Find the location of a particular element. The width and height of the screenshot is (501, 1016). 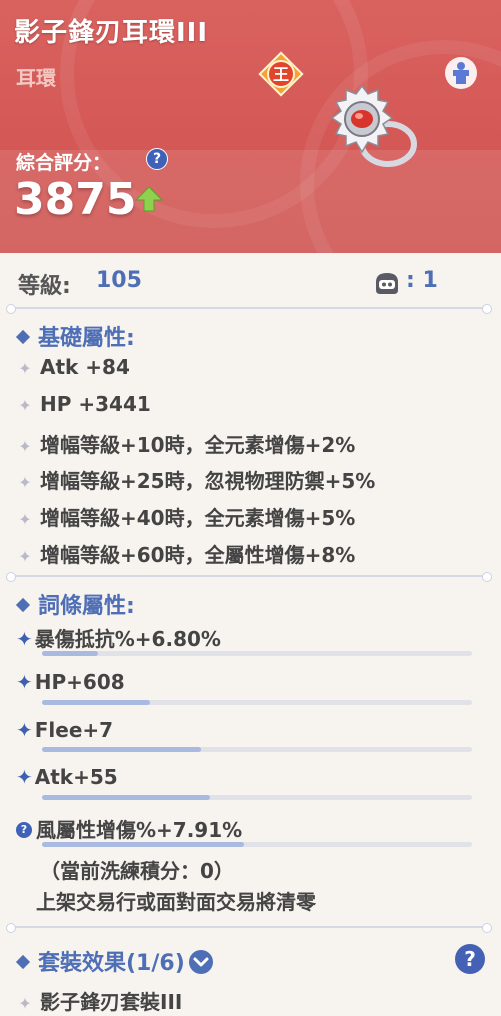

refine-icon is located at coordinates (387, 283).